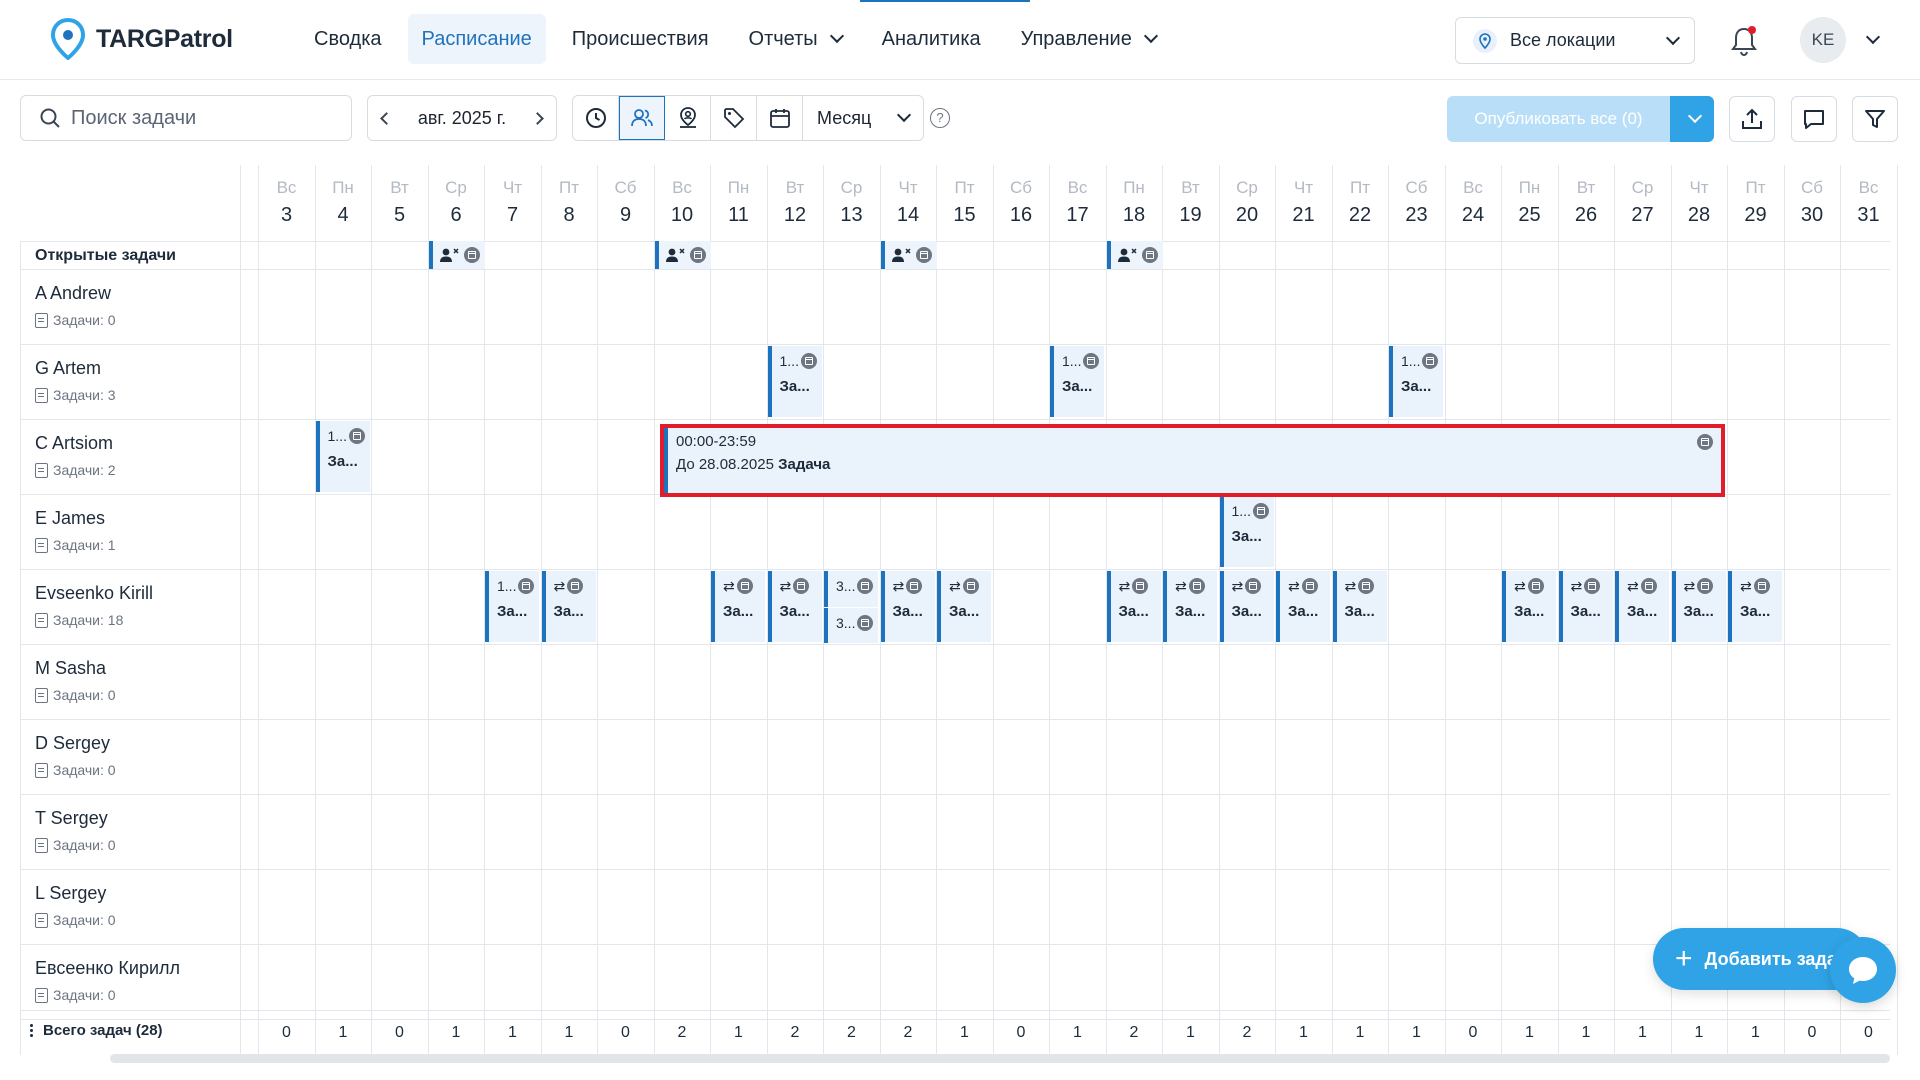 The height and width of the screenshot is (1080, 1920). What do you see at coordinates (1247, 196) in the screenshot?
I see `day-header: Ср20` at bounding box center [1247, 196].